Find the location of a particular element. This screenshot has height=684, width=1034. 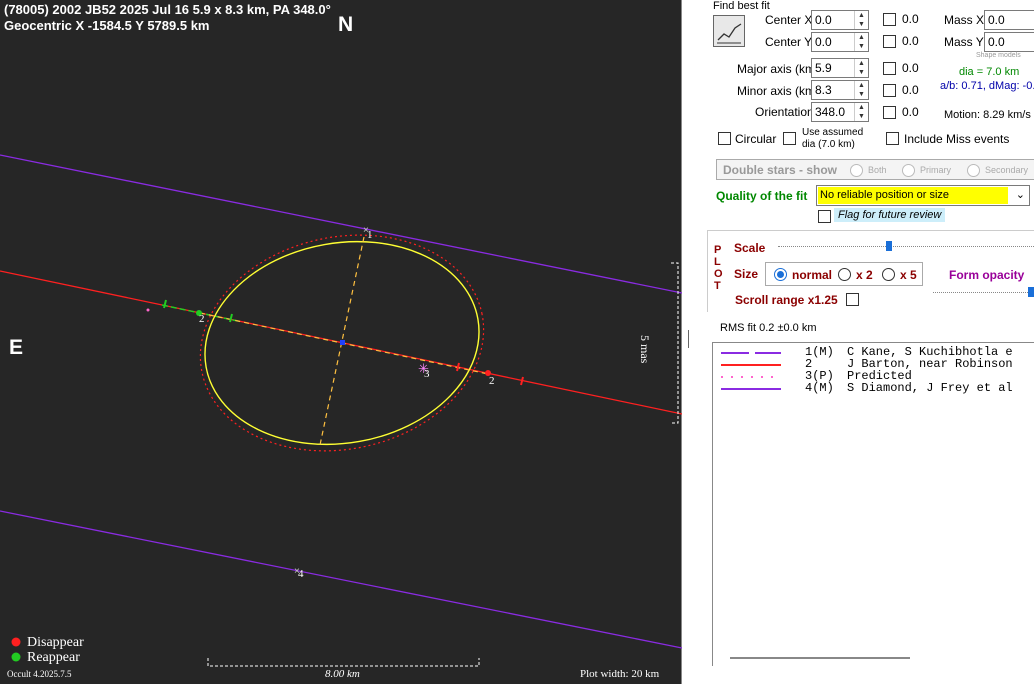

circular-checkbox is located at coordinates (724, 138).